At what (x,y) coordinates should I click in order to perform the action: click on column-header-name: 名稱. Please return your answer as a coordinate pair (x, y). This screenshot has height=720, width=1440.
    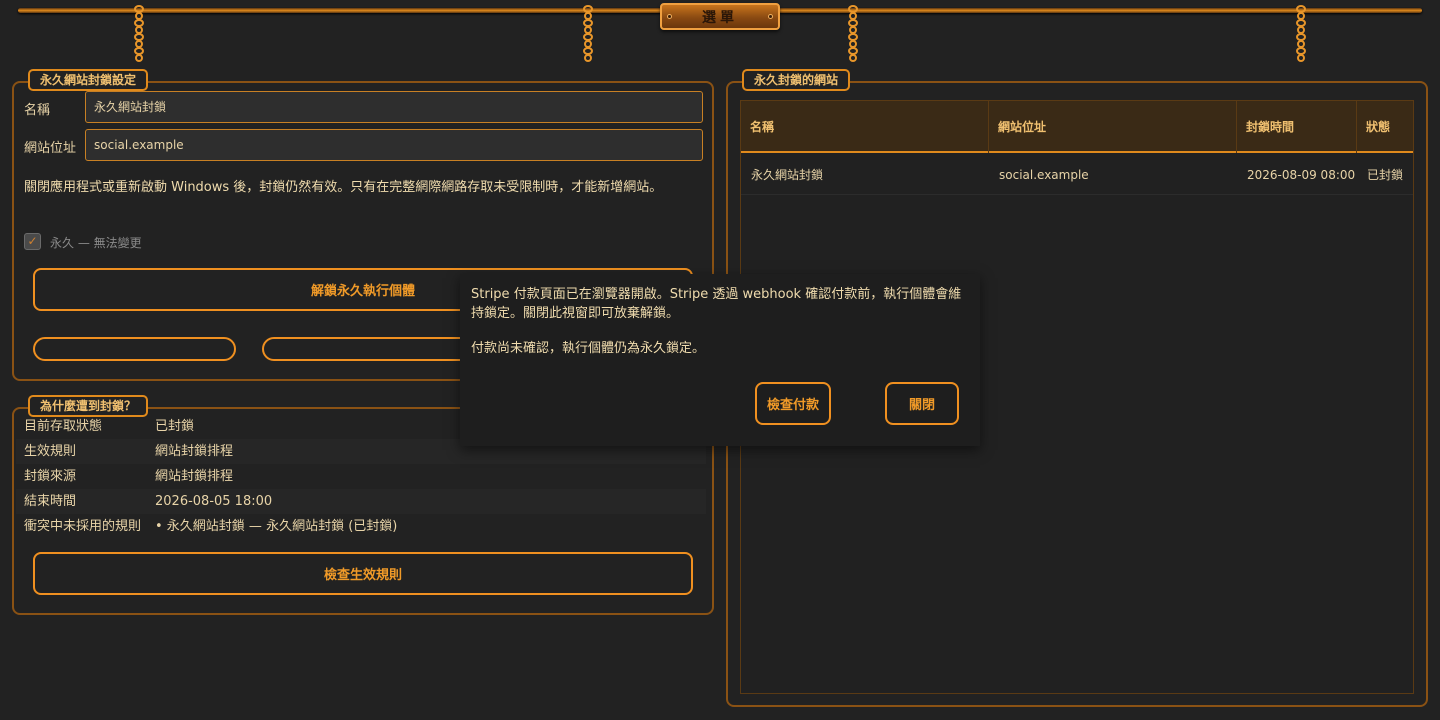
    Looking at the image, I should click on (865, 127).